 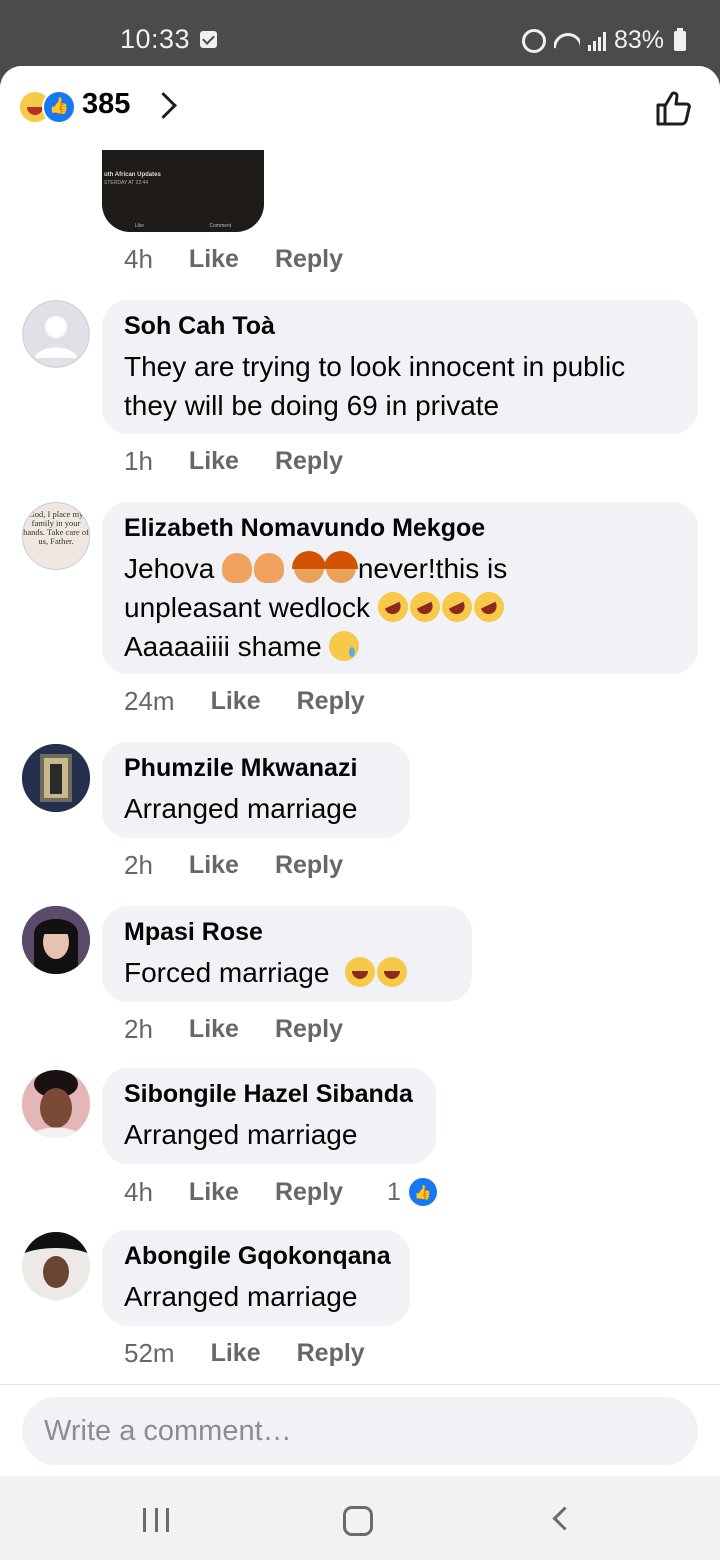 I want to click on comment-meta: 52m Like Reply, so click(x=244, y=1353).